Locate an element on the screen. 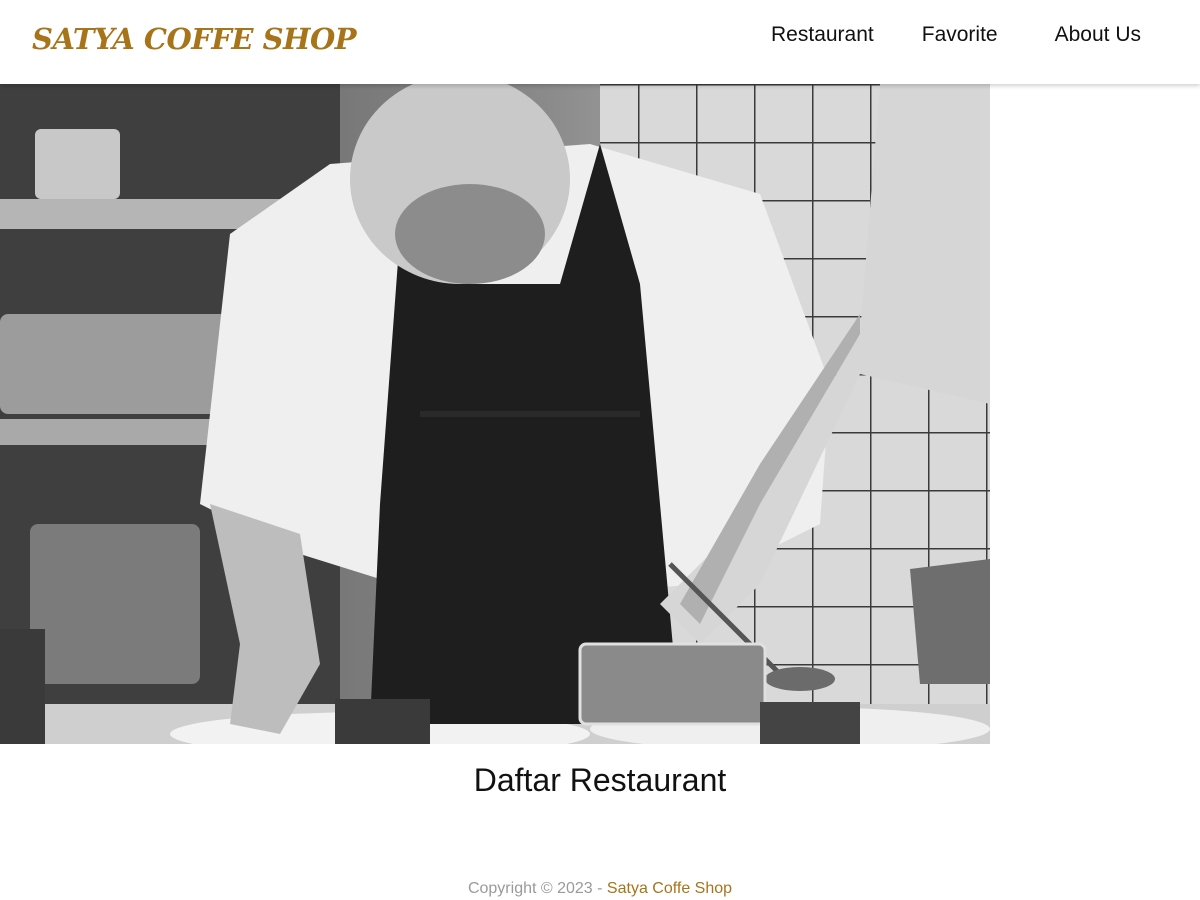 This screenshot has height=900, width=1200. site-footer: Copyright © 2023 - Satya Coffe Shop is located at coordinates (600, 889).